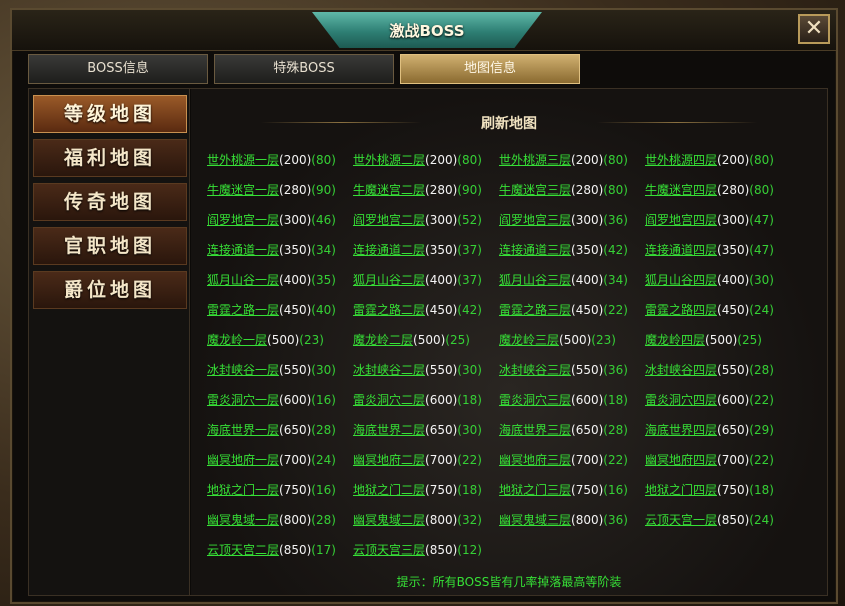 This screenshot has width=845, height=606. I want to click on map-name-link: 地狱之门四层, so click(681, 490).